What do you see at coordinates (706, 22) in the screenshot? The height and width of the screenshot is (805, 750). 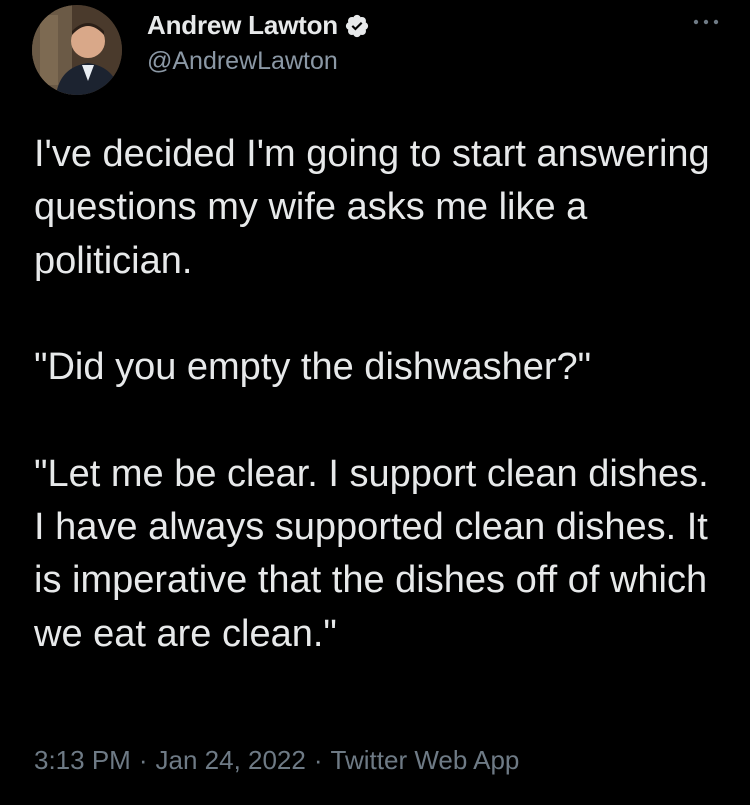 I see `more-options-icon` at bounding box center [706, 22].